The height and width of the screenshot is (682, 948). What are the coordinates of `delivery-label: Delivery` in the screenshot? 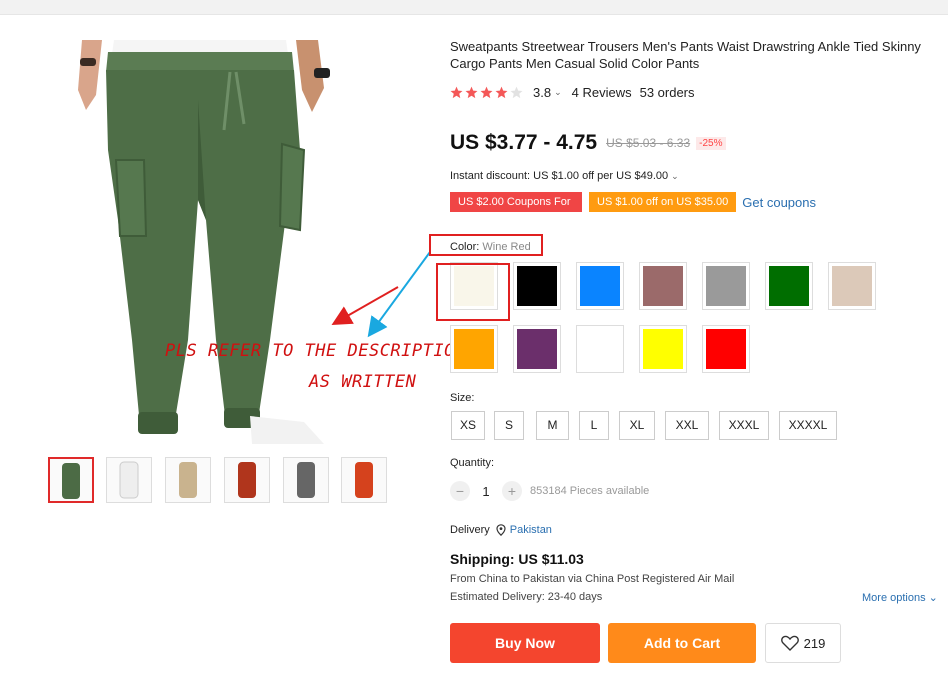 It's located at (470, 530).